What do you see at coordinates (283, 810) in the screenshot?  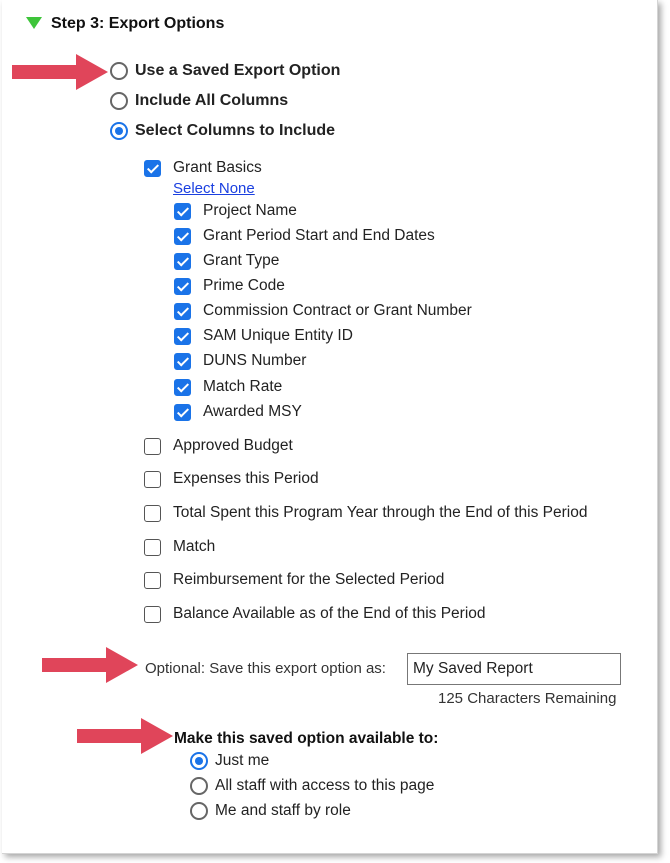 I see `radio-label-staff-by-role: Me and staff by role` at bounding box center [283, 810].